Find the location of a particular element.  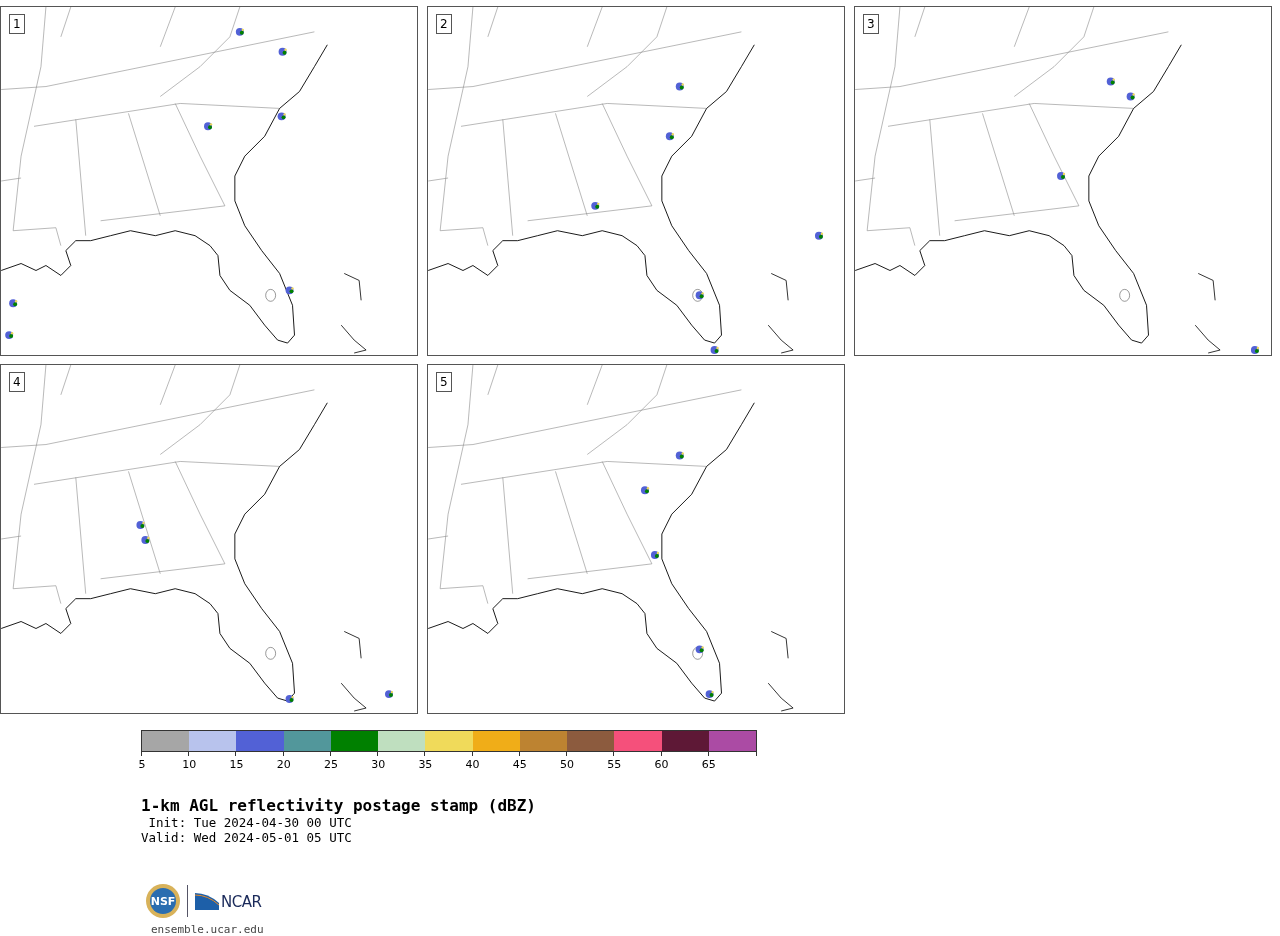

tick-label: 20 is located at coordinates (283, 764).